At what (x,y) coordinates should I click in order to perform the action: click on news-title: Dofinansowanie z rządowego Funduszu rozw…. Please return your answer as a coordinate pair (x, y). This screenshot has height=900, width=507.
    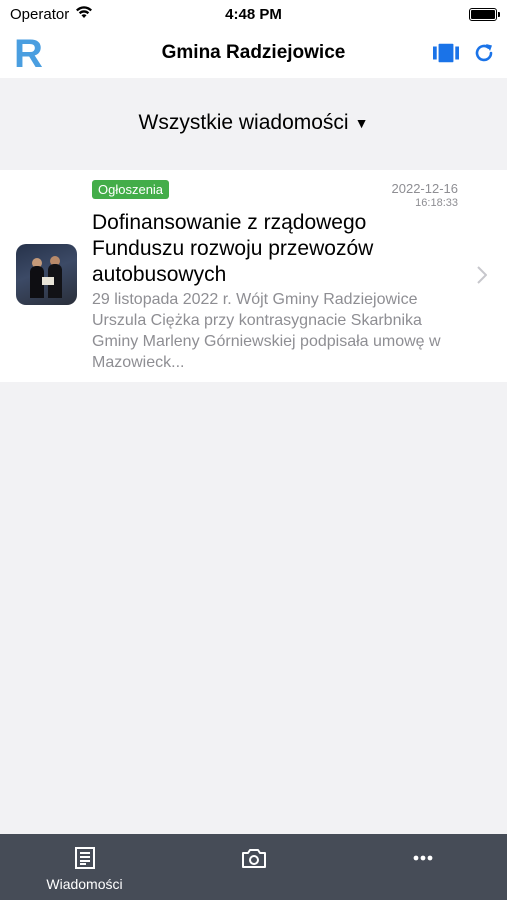
    Looking at the image, I should click on (233, 248).